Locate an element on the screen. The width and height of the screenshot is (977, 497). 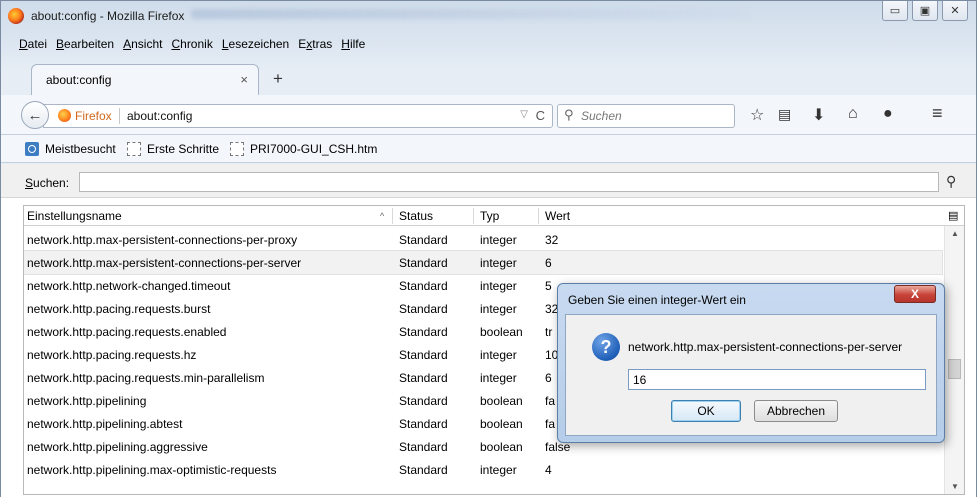
reload-icon: C is located at coordinates (540, 115).